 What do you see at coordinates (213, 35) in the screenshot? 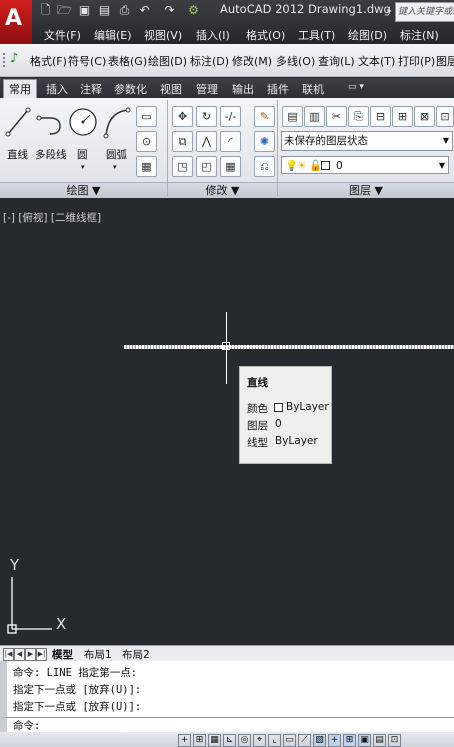
I see `menu-insert: 插入(I)` at bounding box center [213, 35].